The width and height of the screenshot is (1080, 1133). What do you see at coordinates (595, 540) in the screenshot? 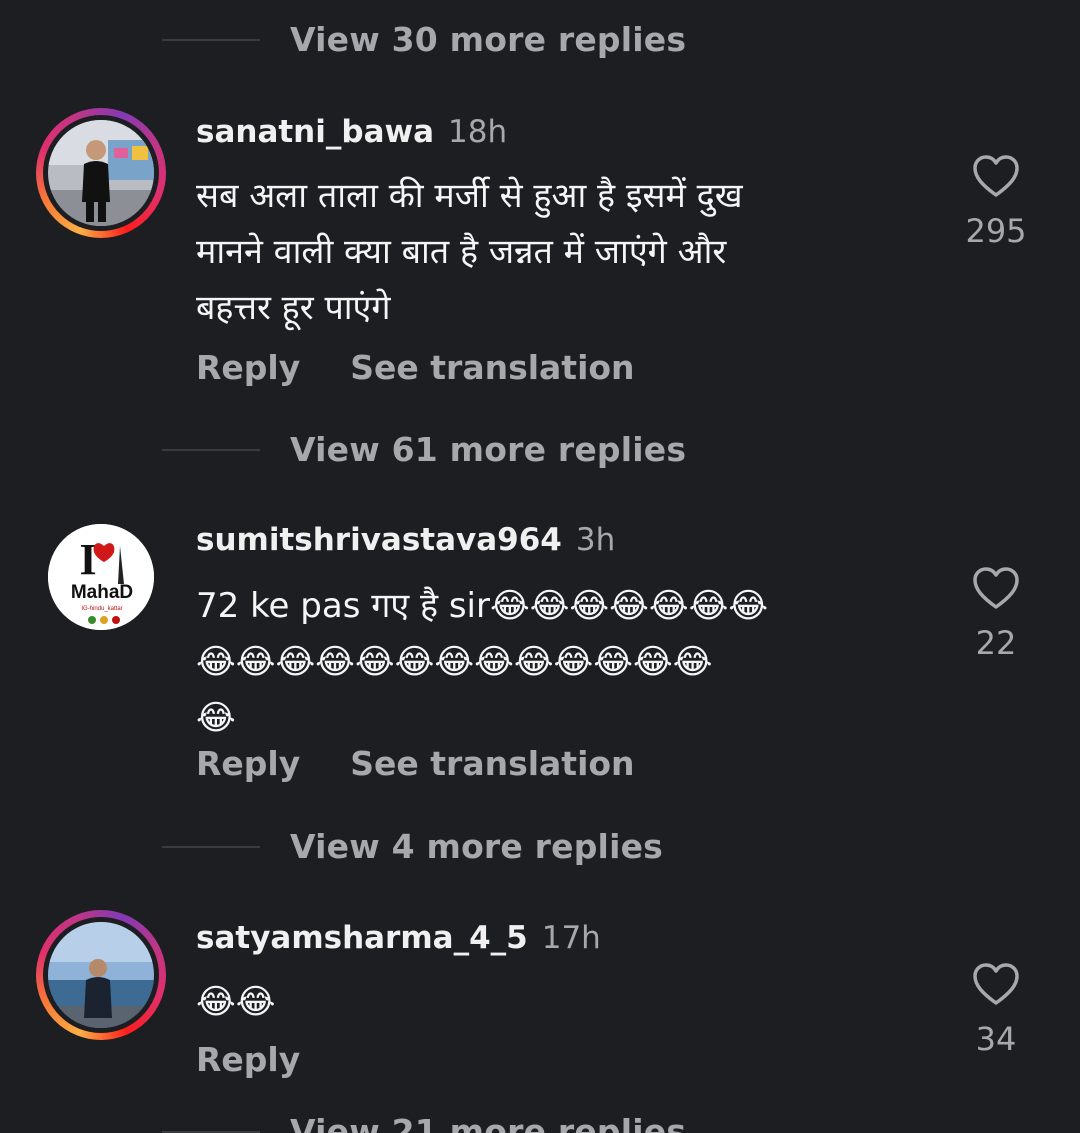
I see `comment-timestamp: 3h` at bounding box center [595, 540].